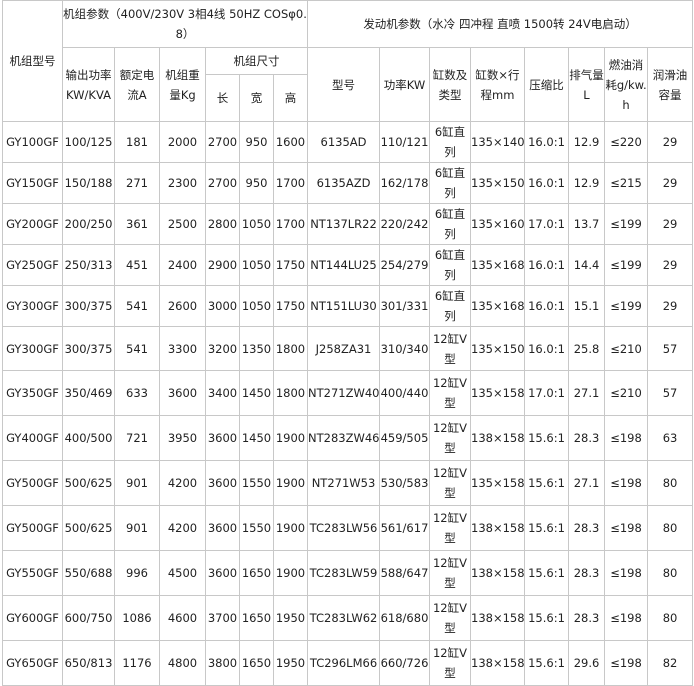 Image resolution: width=694 pixels, height=686 pixels. What do you see at coordinates (256, 98) in the screenshot?
I see `header-width: 宽` at bounding box center [256, 98].